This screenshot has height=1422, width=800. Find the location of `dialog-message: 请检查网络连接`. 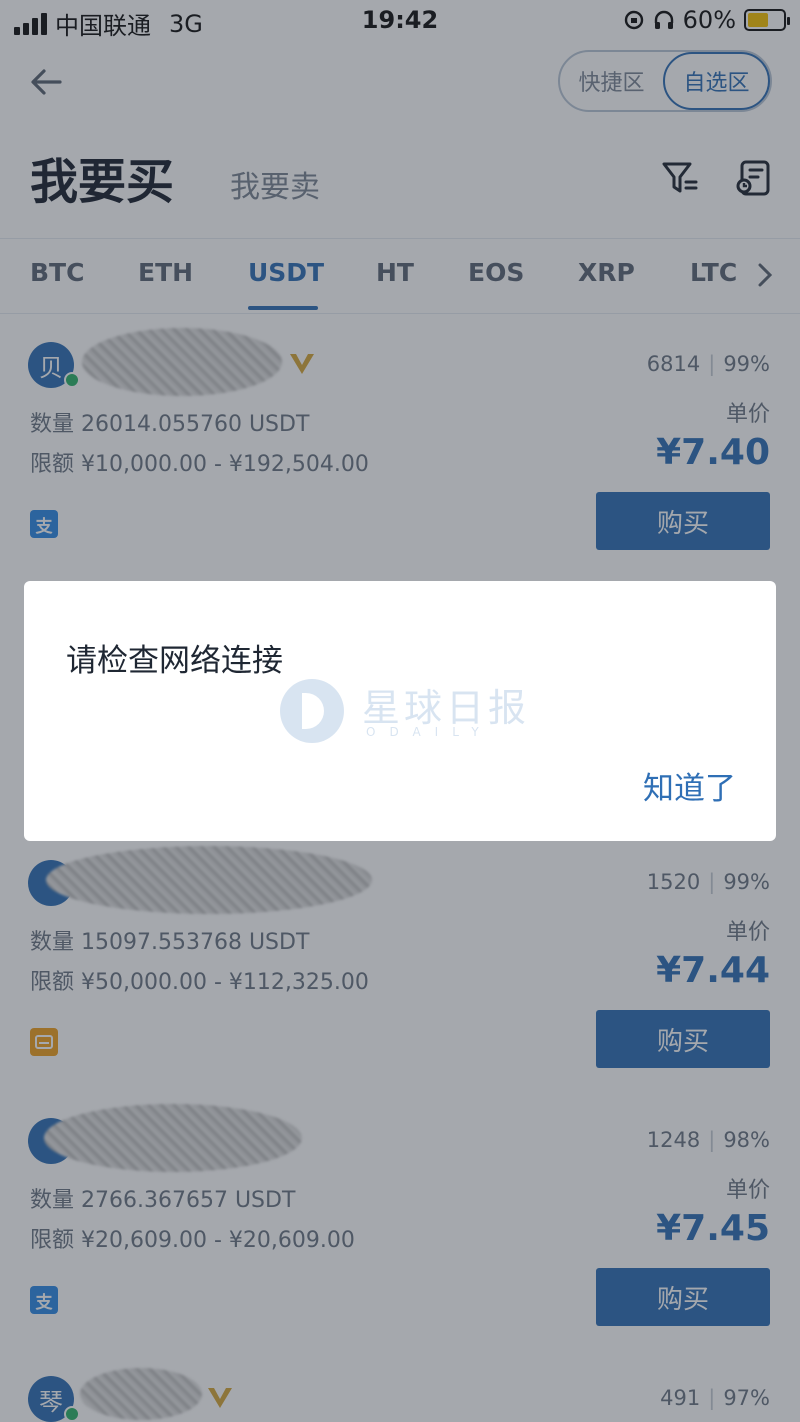

dialog-message: 请检查网络连接 is located at coordinates (174, 661).